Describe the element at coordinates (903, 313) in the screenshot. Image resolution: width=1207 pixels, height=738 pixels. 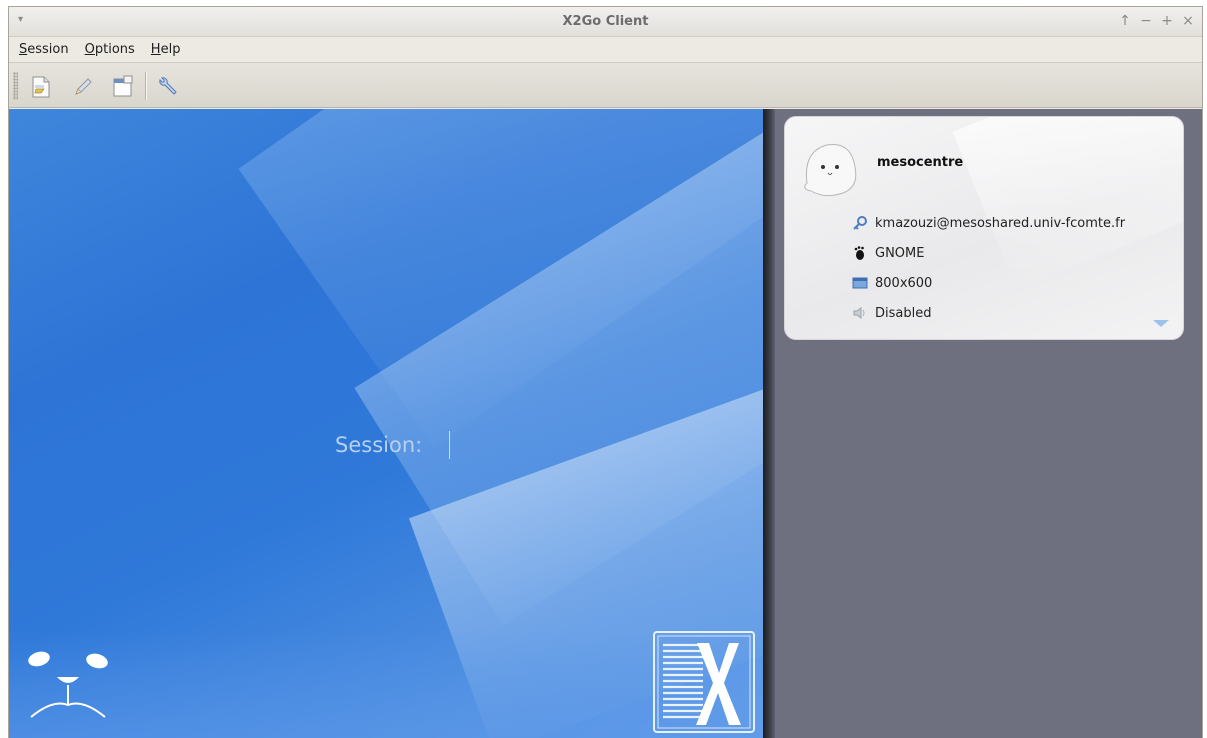
I see `session-sound: Disabled` at that location.